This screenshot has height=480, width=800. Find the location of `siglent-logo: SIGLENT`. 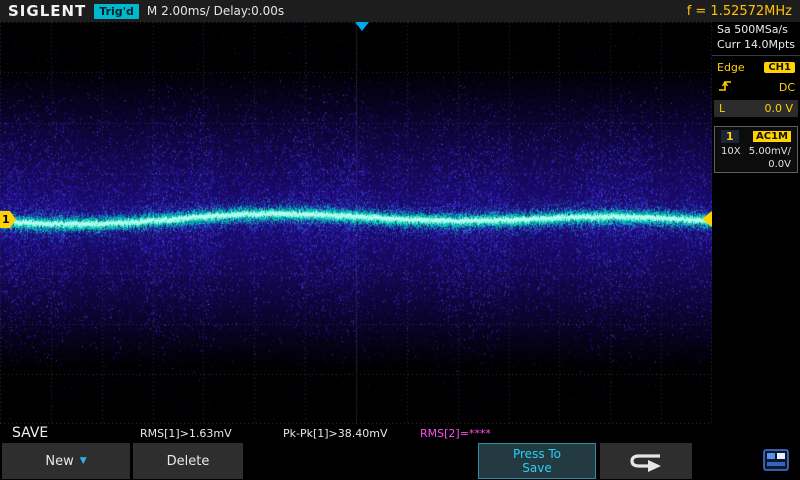

siglent-logo: SIGLENT is located at coordinates (47, 11).